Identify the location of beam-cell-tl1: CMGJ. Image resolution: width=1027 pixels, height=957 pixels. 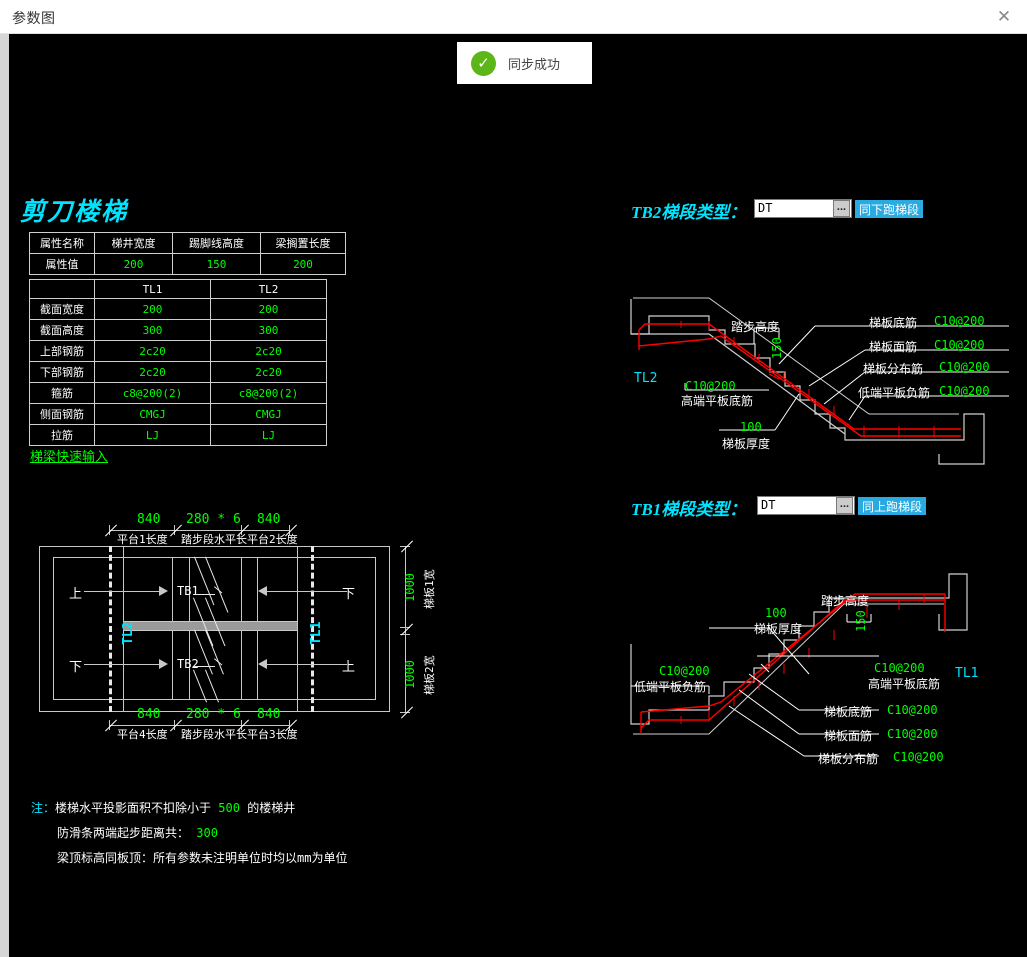
(152, 414).